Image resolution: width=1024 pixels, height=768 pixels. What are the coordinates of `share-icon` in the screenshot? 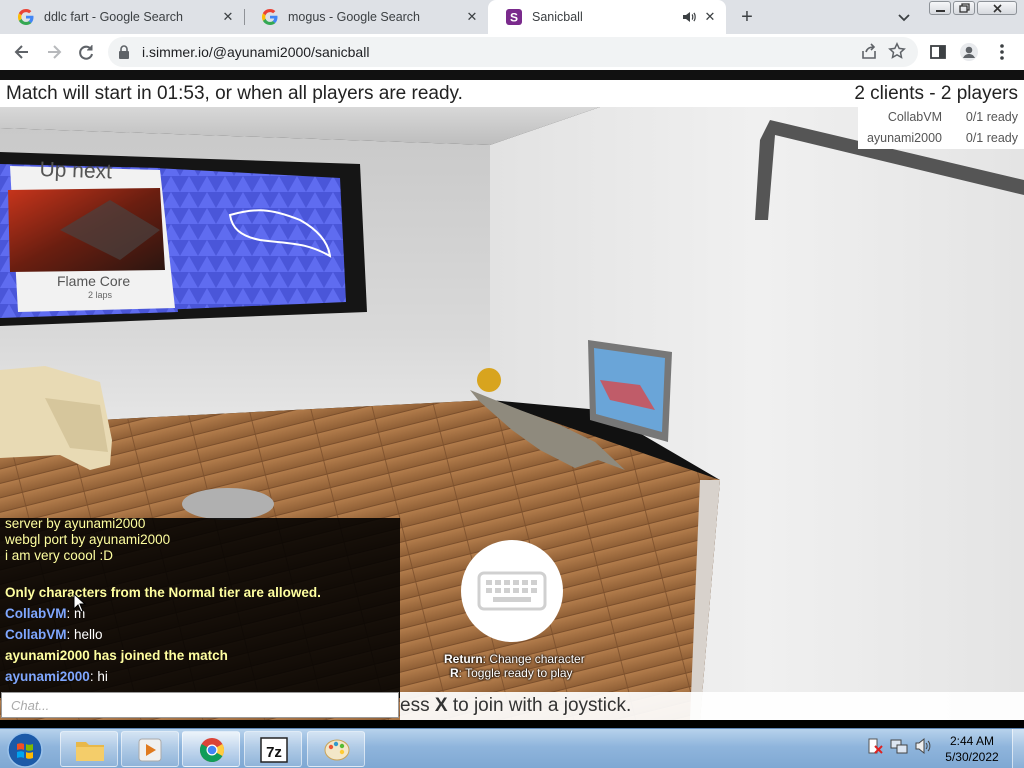 It's located at (869, 52).